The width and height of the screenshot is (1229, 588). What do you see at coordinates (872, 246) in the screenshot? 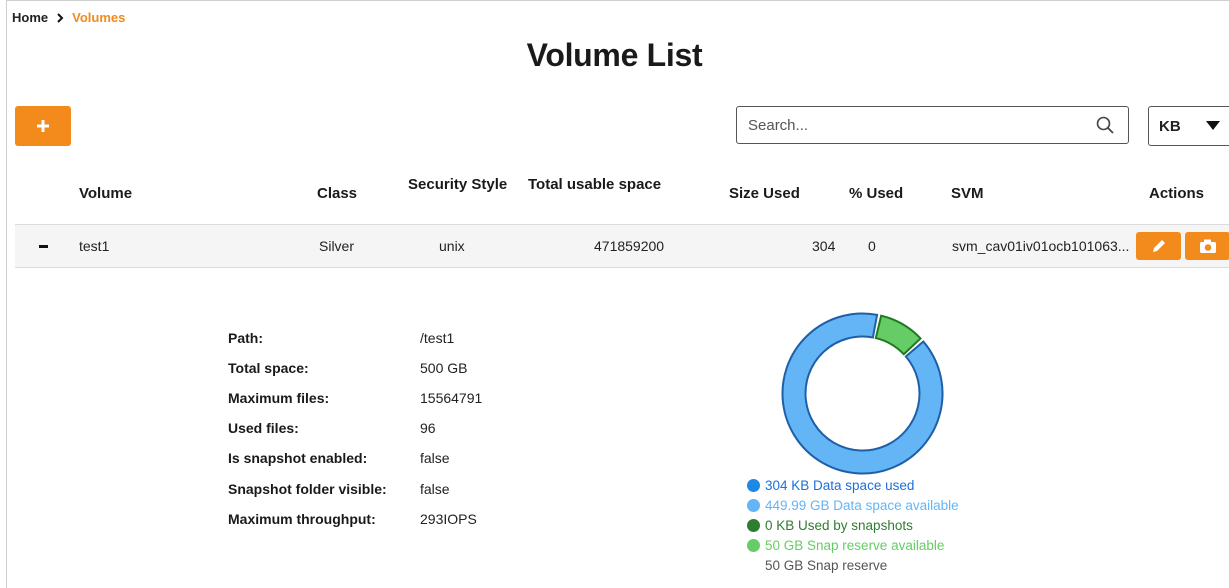
I see `cell-pct-used: 0` at bounding box center [872, 246].